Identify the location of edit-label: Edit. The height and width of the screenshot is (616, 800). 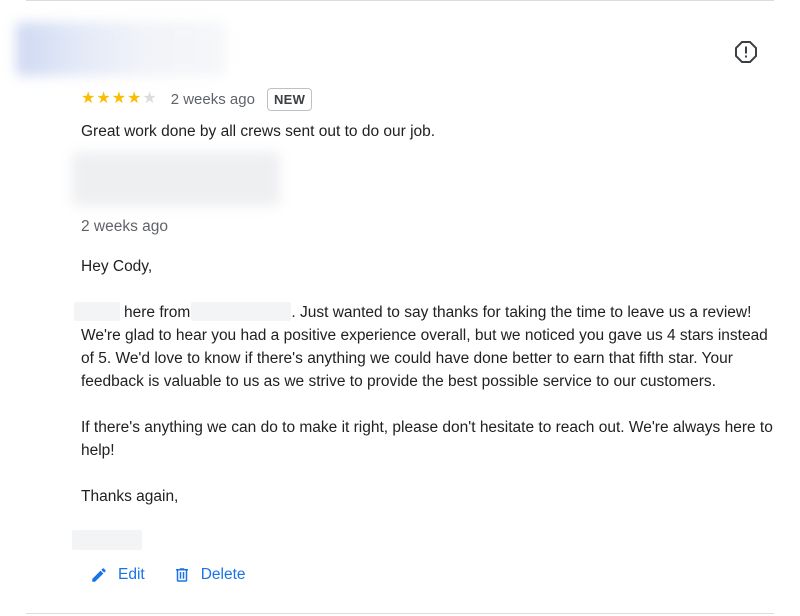
(131, 574).